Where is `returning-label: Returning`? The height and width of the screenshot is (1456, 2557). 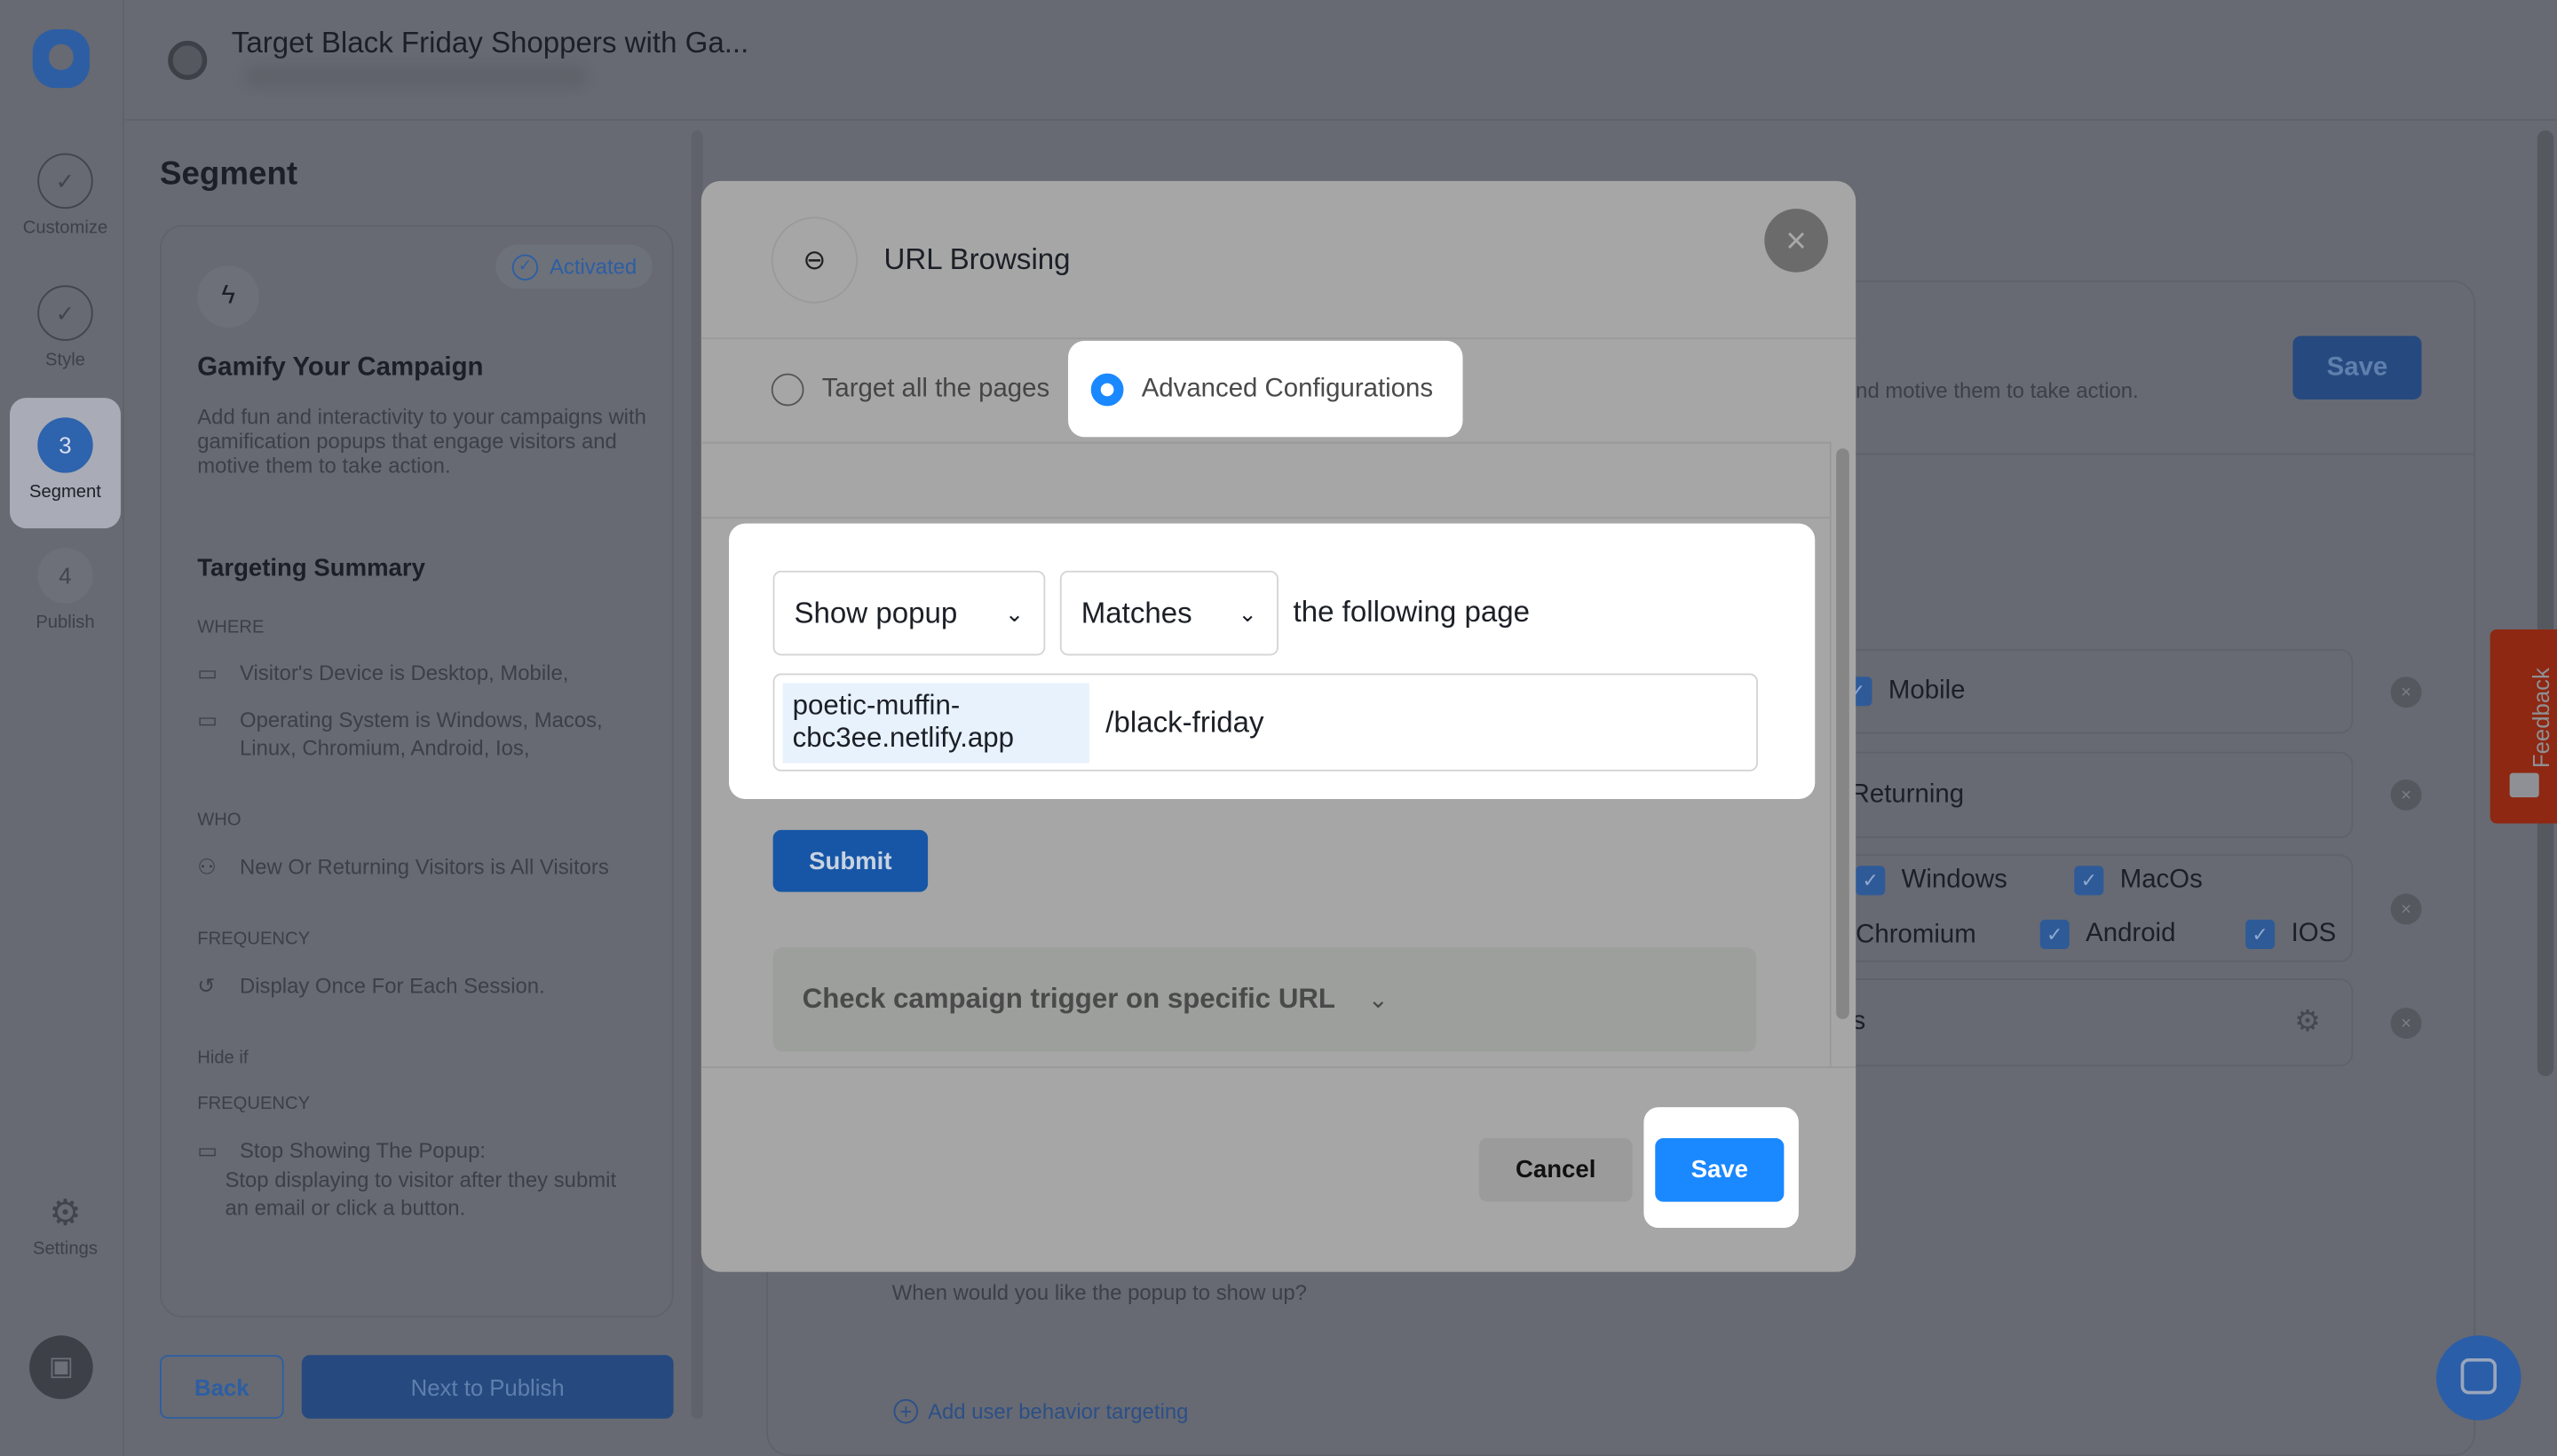 returning-label: Returning is located at coordinates (1907, 795).